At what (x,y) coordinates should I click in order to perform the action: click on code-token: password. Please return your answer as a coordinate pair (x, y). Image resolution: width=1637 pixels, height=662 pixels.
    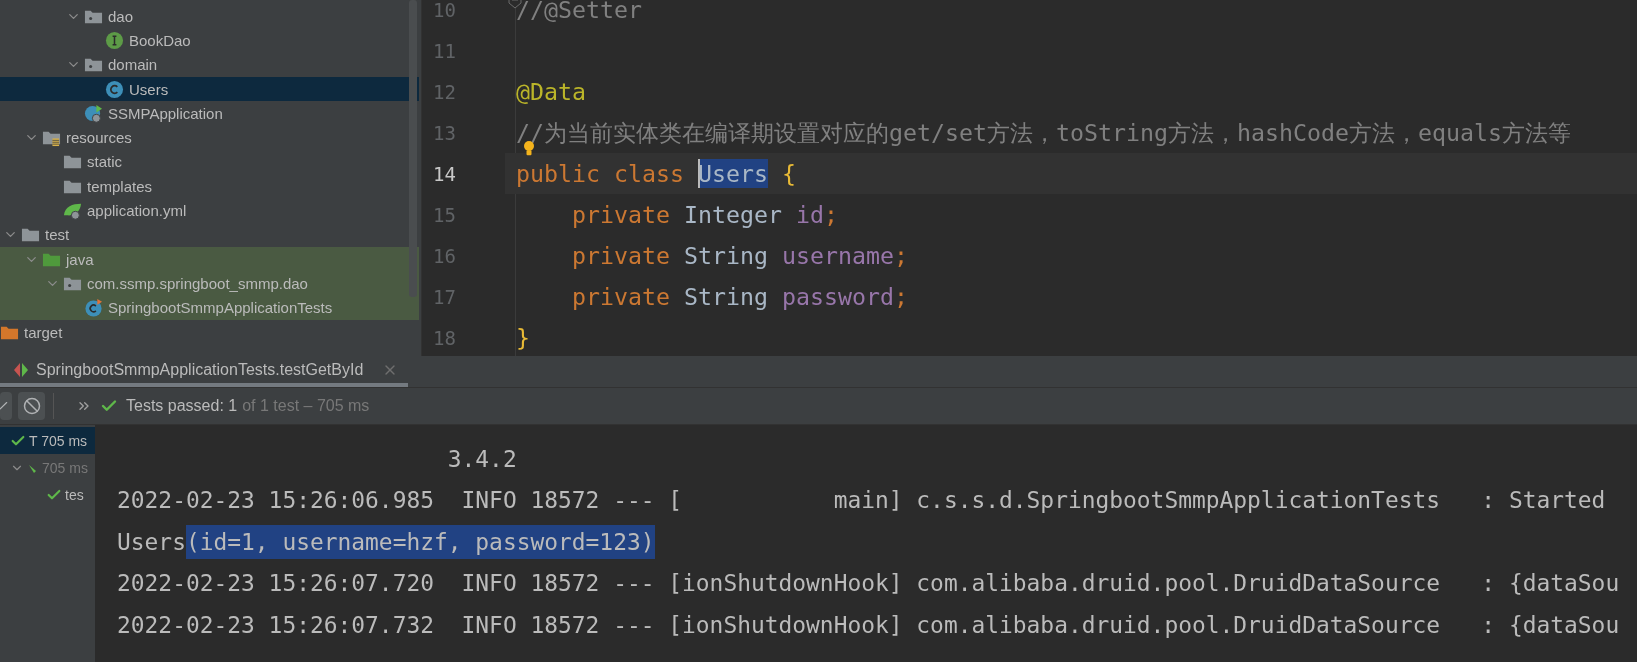
    Looking at the image, I should click on (837, 296).